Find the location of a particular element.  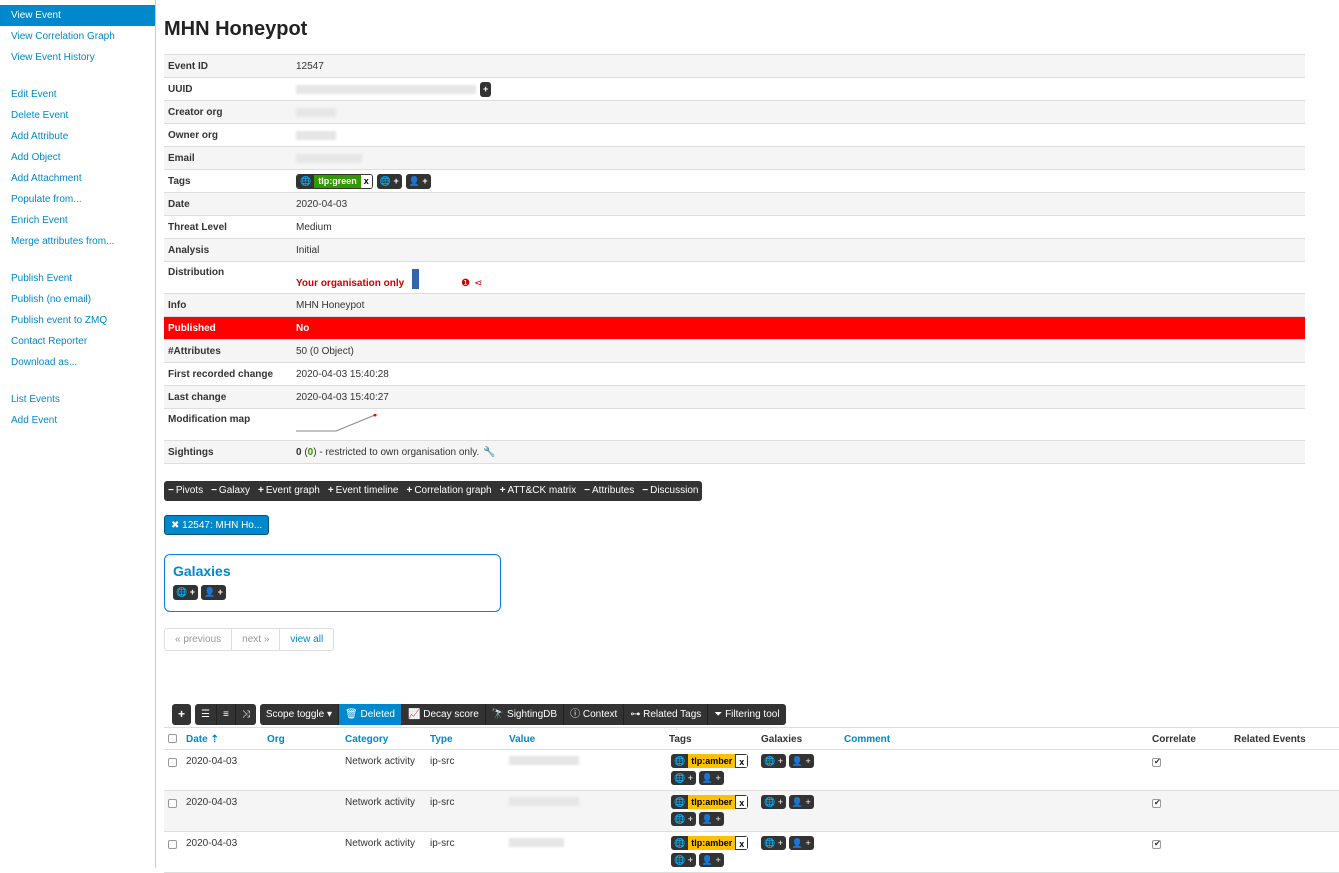

scope-toggle-button: Scope toggle ▾ is located at coordinates (300, 714).